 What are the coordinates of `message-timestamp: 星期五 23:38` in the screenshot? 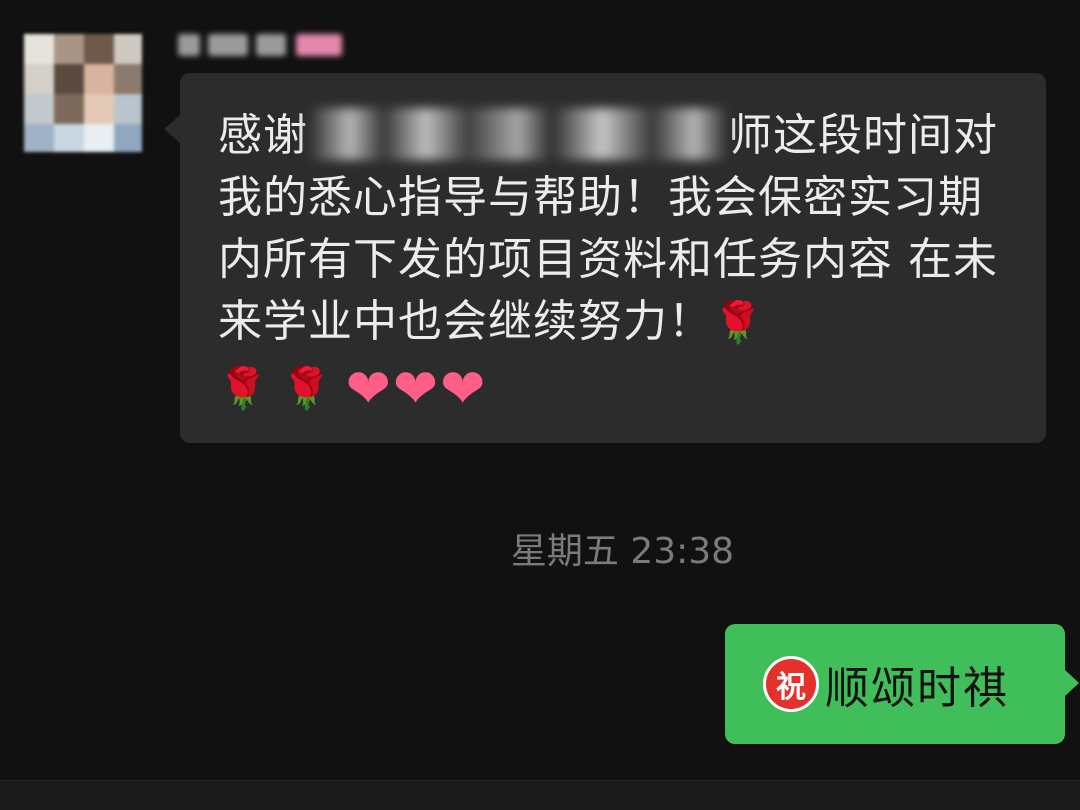 It's located at (622, 551).